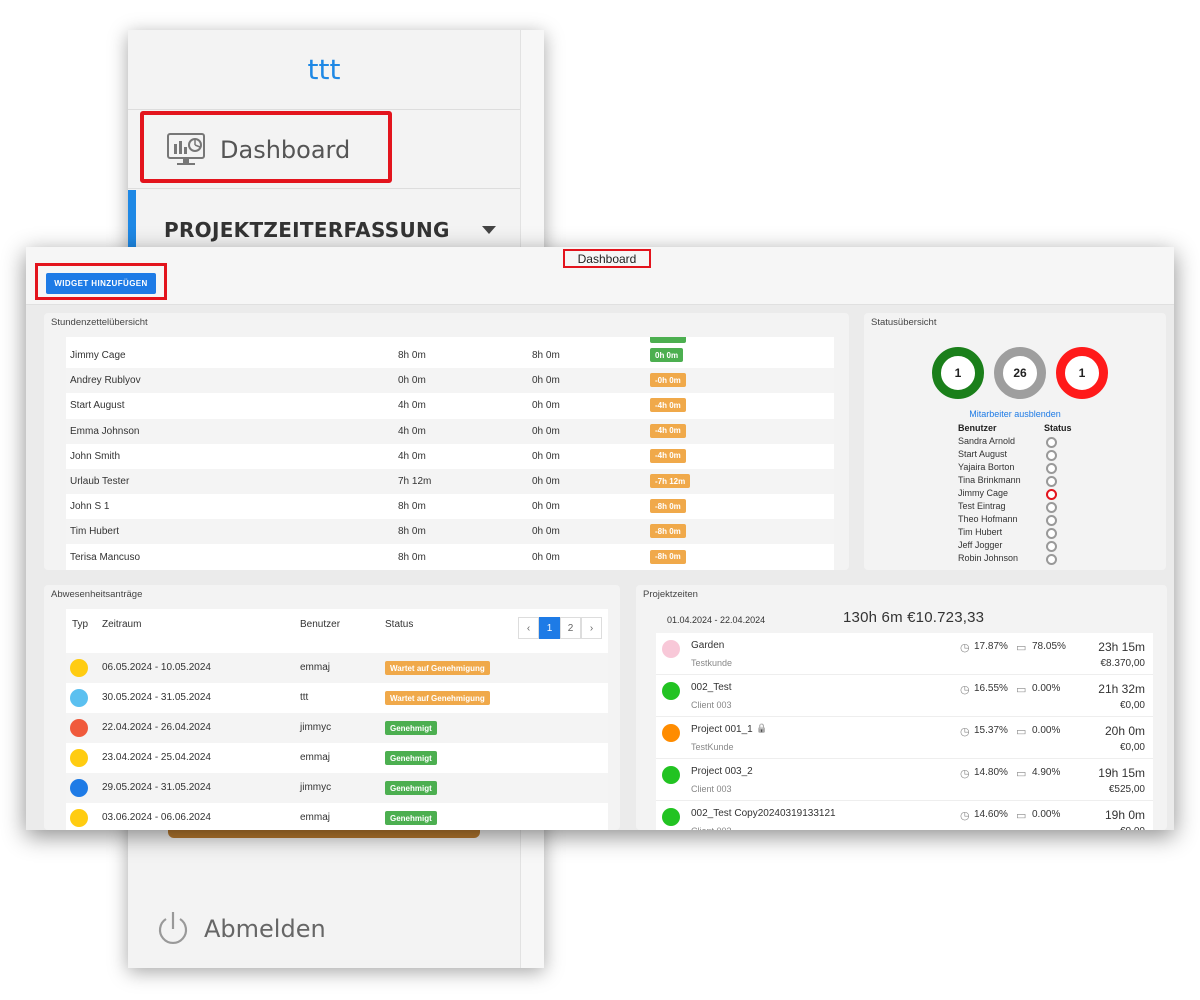  I want to click on pagination-prev: ‹, so click(528, 628).